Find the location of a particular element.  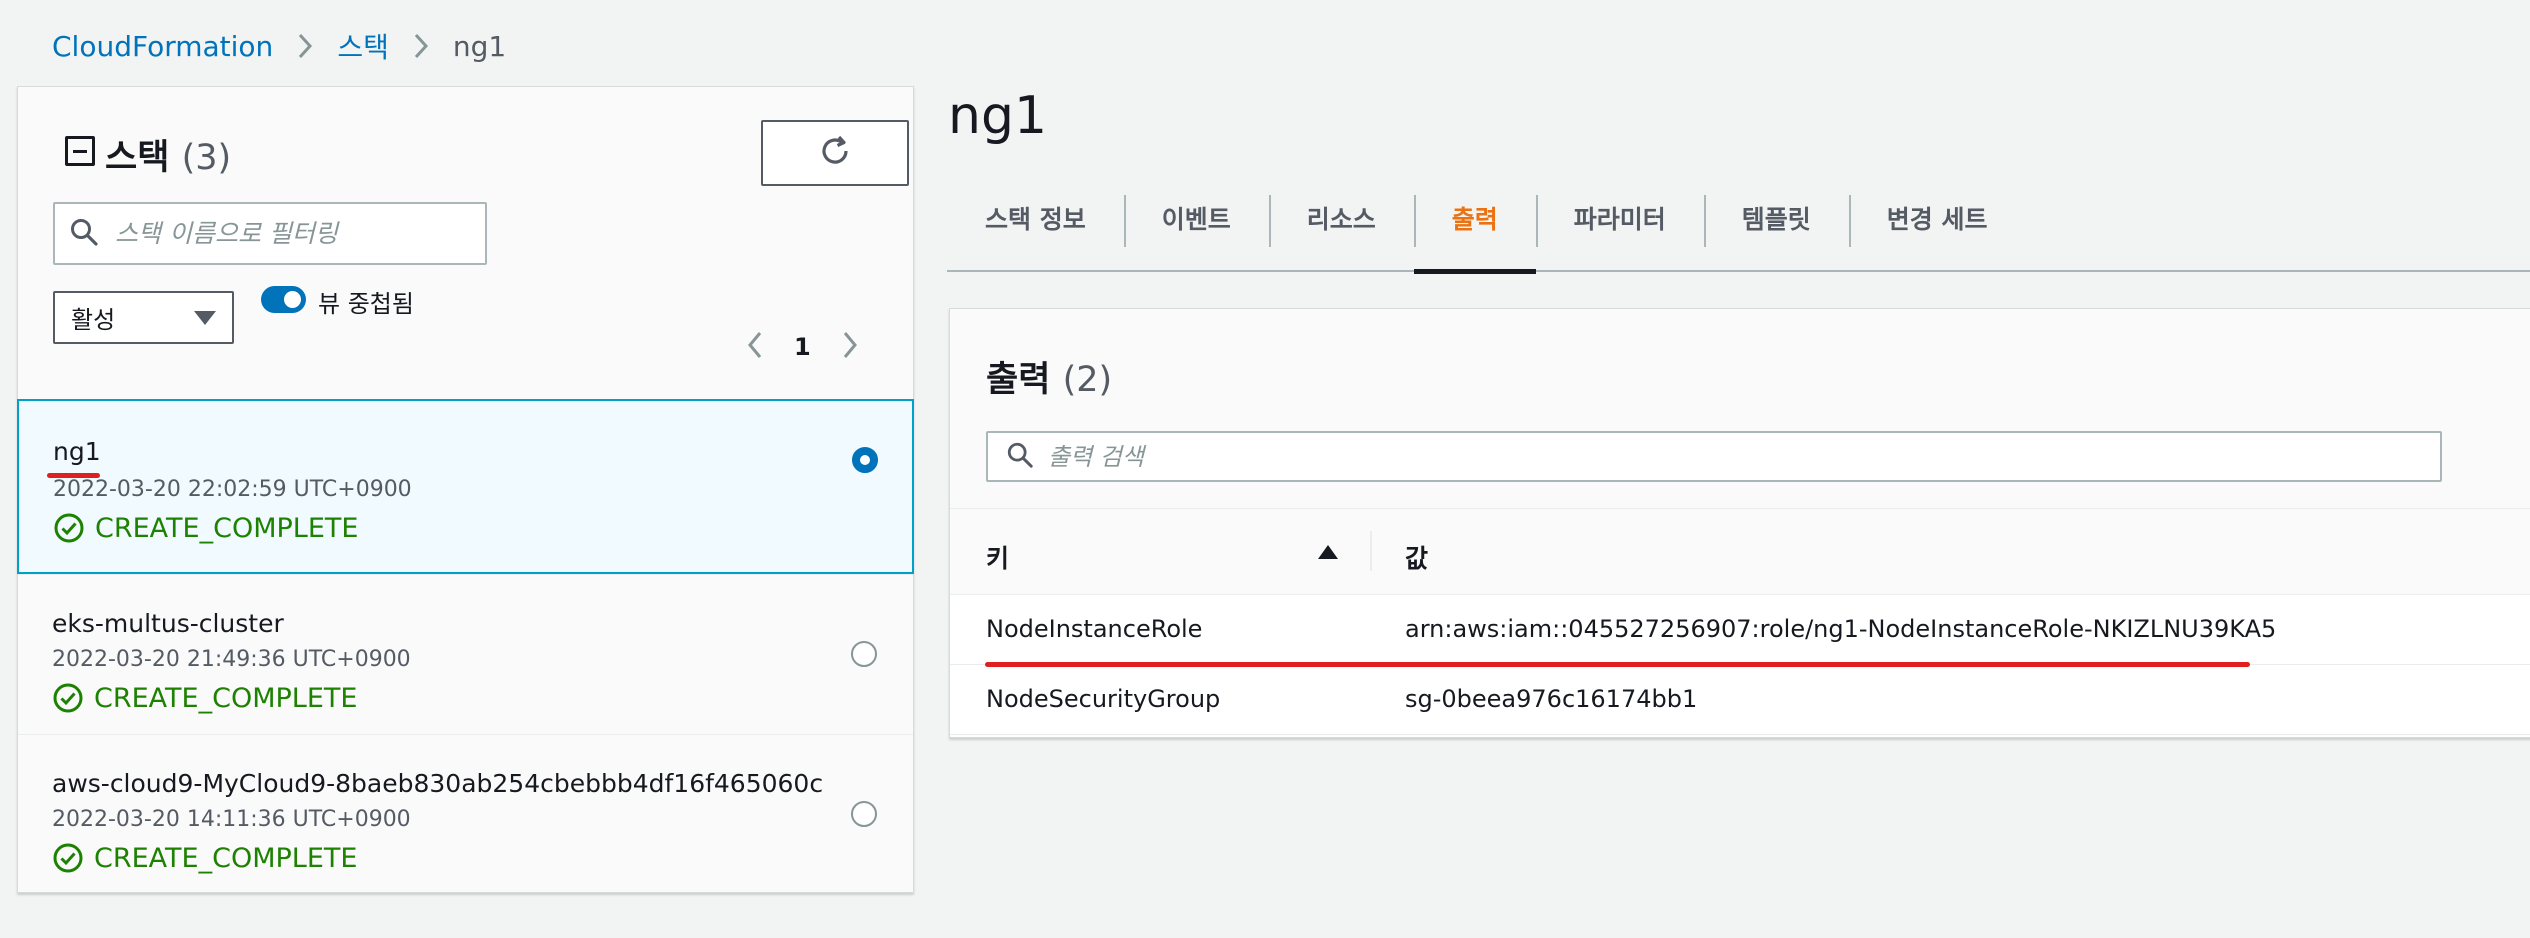

stacks-panel-title: 스택 (3) is located at coordinates (168, 154).